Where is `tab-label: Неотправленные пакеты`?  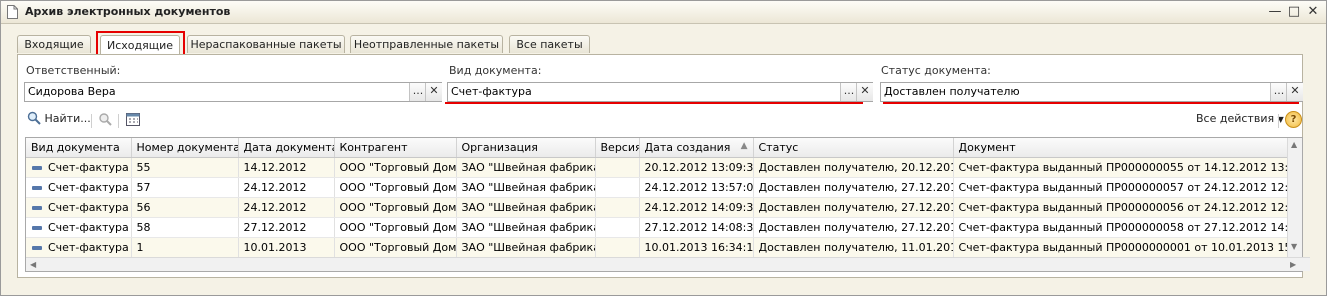
tab-label: Неотправленные пакеты is located at coordinates (426, 44).